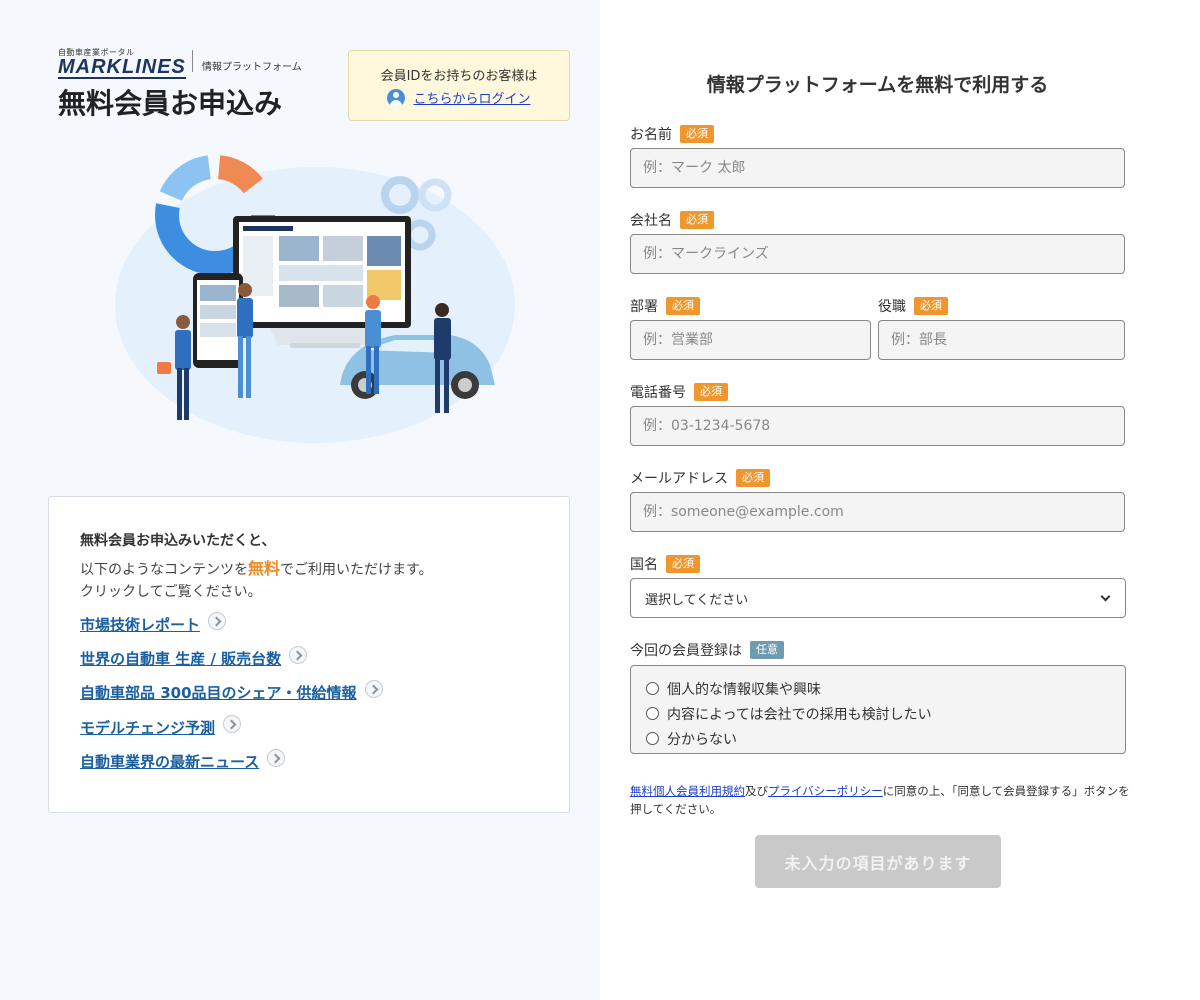  I want to click on company-label: 会社名 必須, so click(672, 220).